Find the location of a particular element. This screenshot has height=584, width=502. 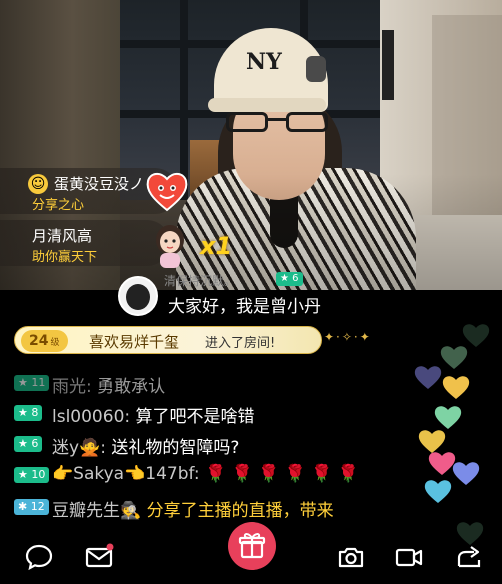

share-icon is located at coordinates (469, 557).